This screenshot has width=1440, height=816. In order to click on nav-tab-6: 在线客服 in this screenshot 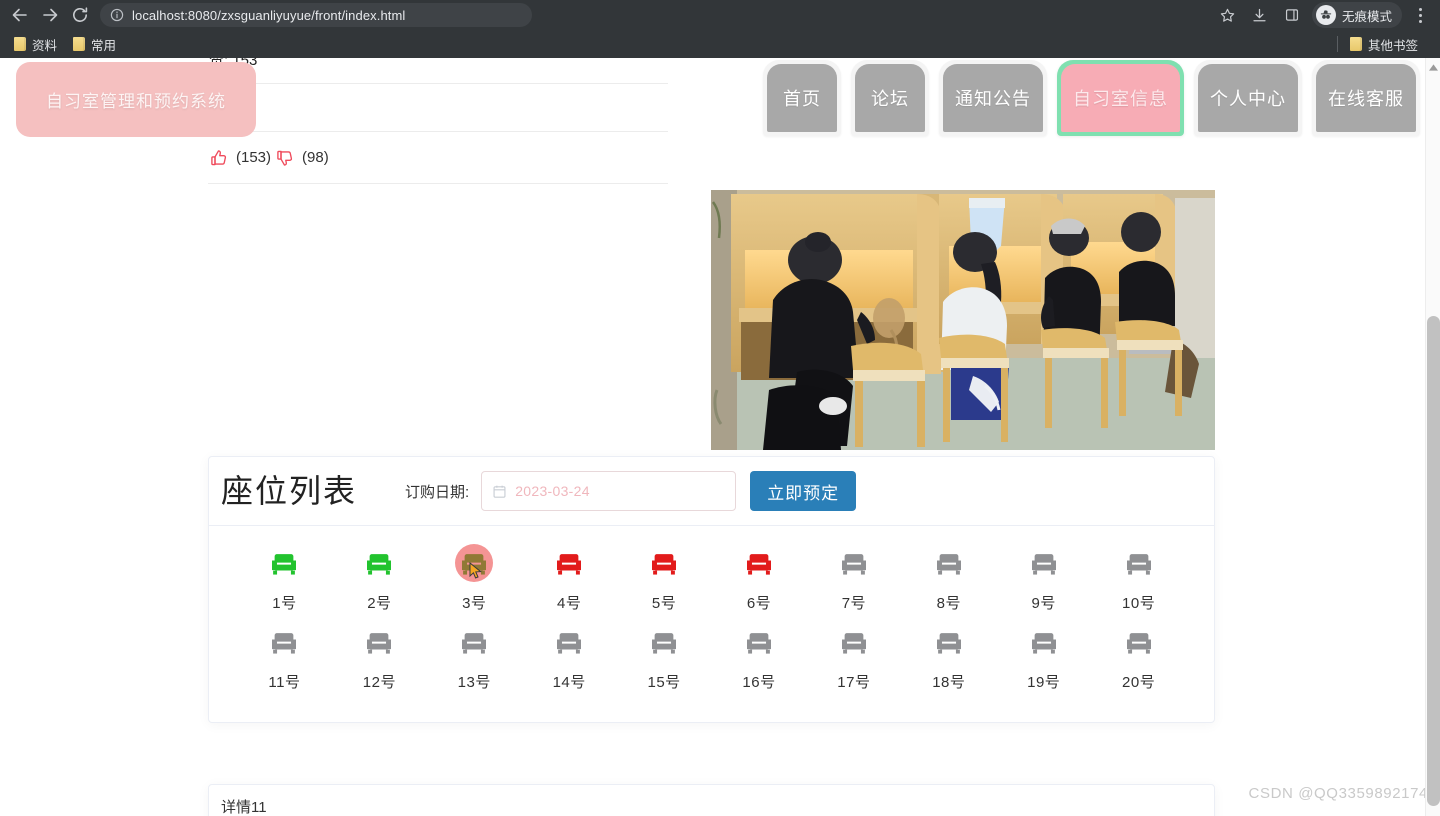, I will do `click(1366, 98)`.